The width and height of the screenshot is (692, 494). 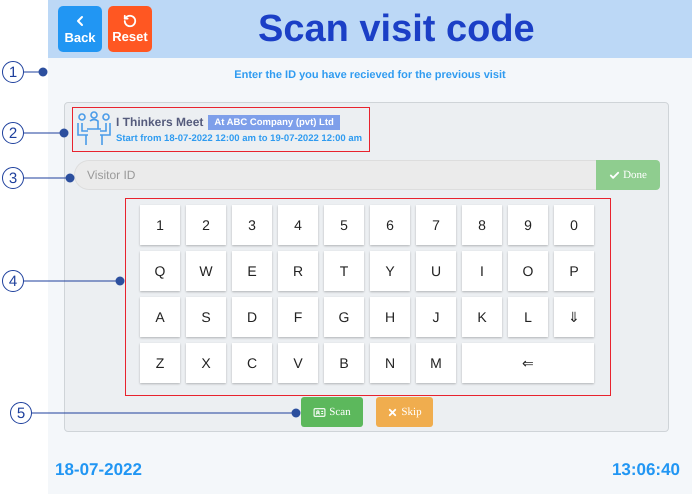 I want to click on meeting-icon, so click(x=94, y=129).